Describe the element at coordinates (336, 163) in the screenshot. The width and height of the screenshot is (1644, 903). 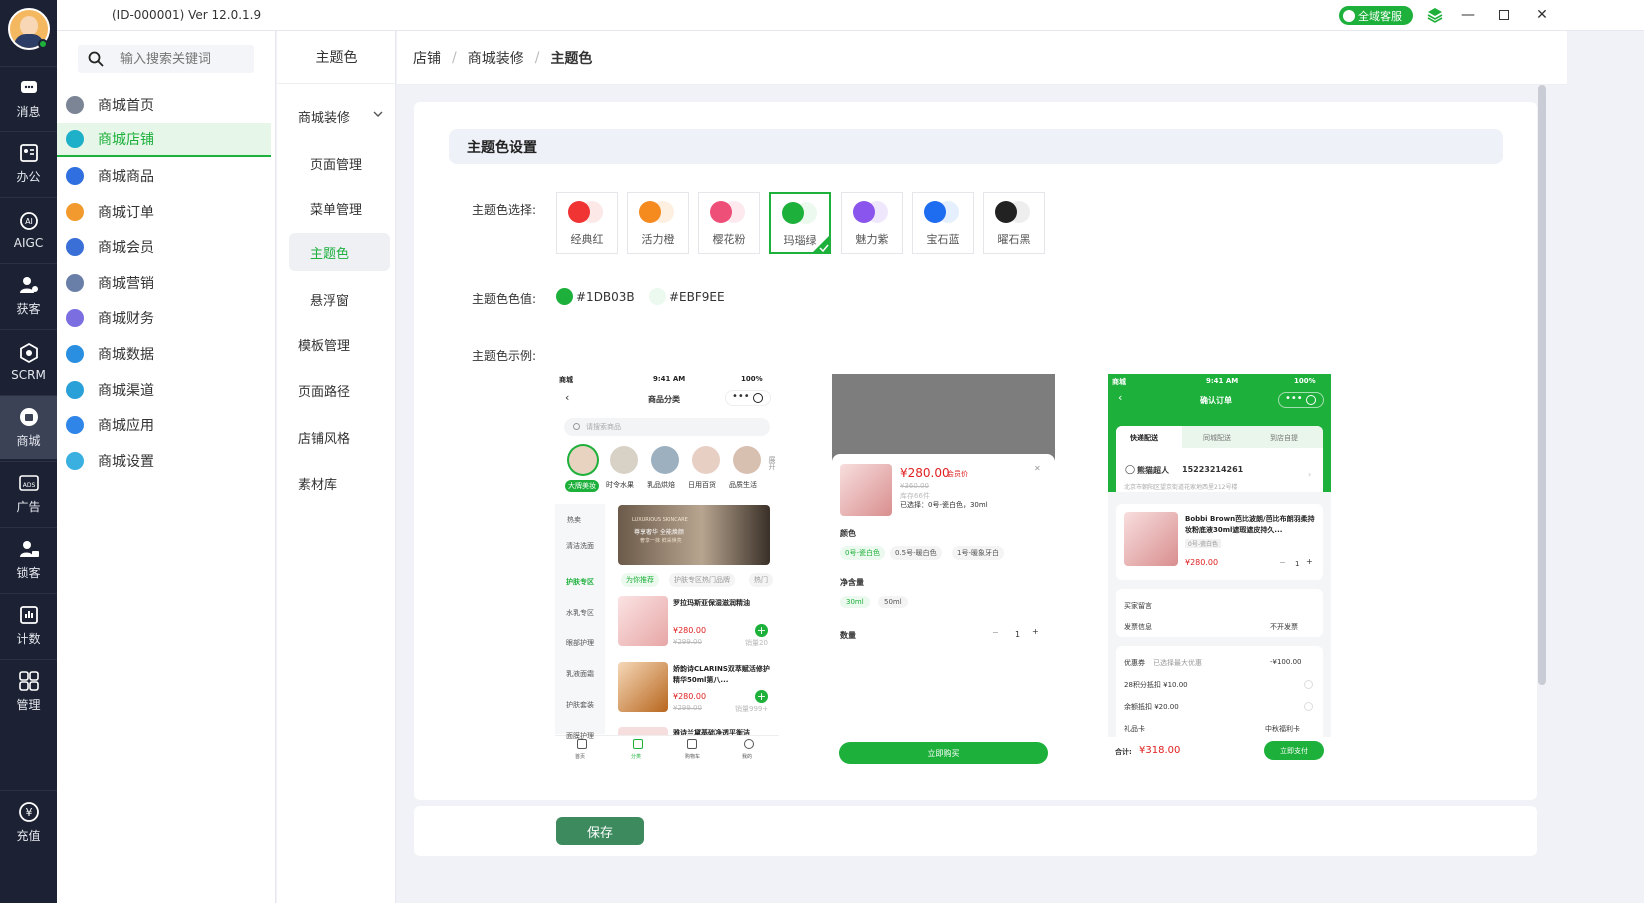
I see `submenu-page-manage: 页面管理` at that location.